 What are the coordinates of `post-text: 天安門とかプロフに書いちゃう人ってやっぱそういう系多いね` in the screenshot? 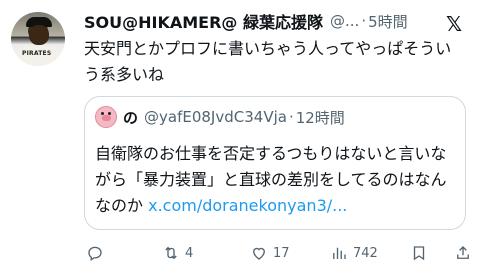 It's located at (268, 61).